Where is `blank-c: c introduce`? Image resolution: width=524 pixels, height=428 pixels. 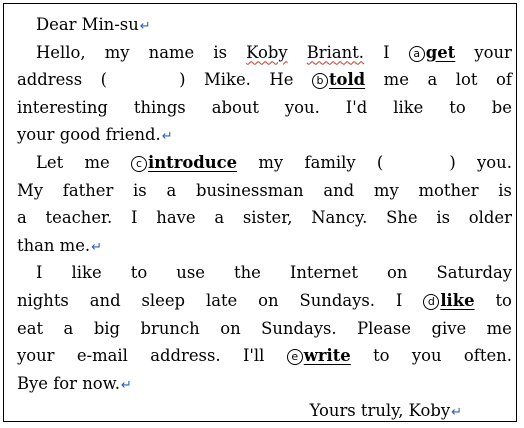
blank-c: c introduce is located at coordinates (184, 163).